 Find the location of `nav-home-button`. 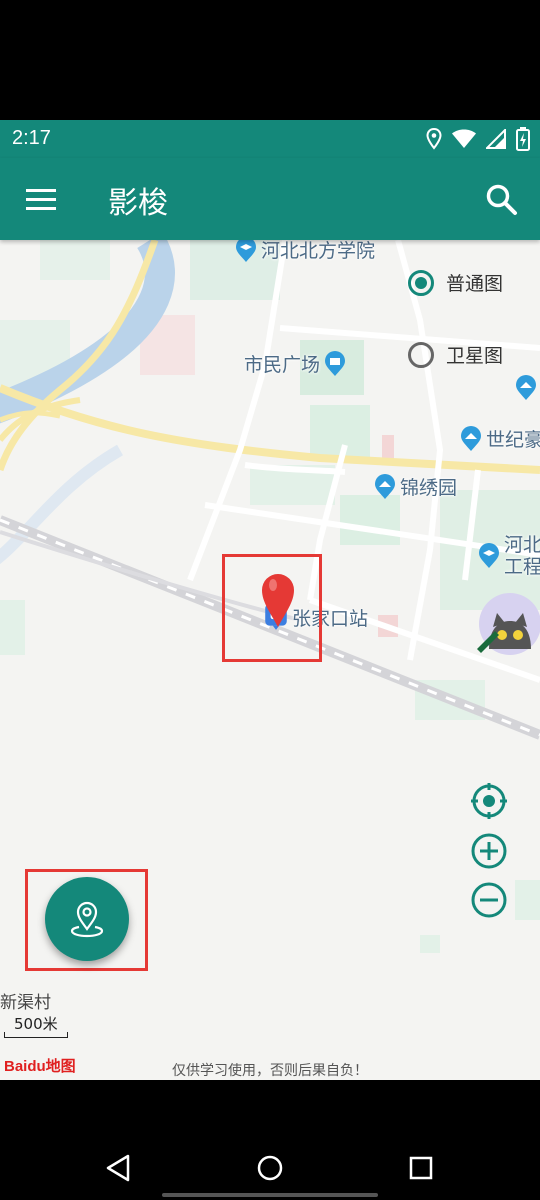

nav-home-button is located at coordinates (270, 1168).